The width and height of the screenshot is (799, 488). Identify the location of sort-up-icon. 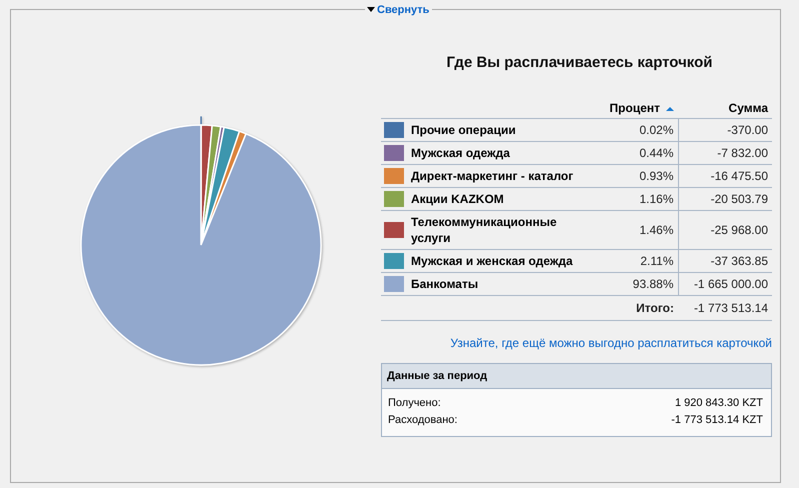
(670, 108).